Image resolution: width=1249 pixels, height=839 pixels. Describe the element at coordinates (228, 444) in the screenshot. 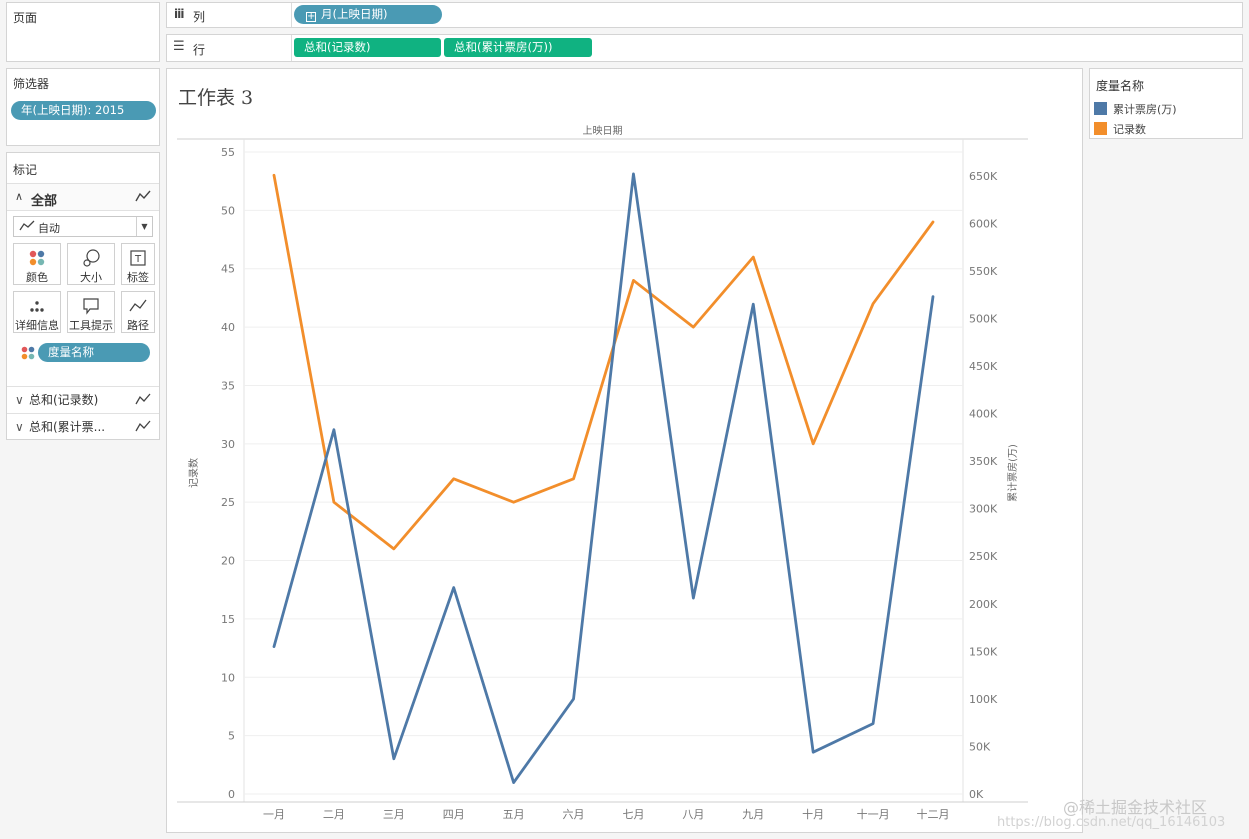

I see `y-left-tick-label: 30` at that location.